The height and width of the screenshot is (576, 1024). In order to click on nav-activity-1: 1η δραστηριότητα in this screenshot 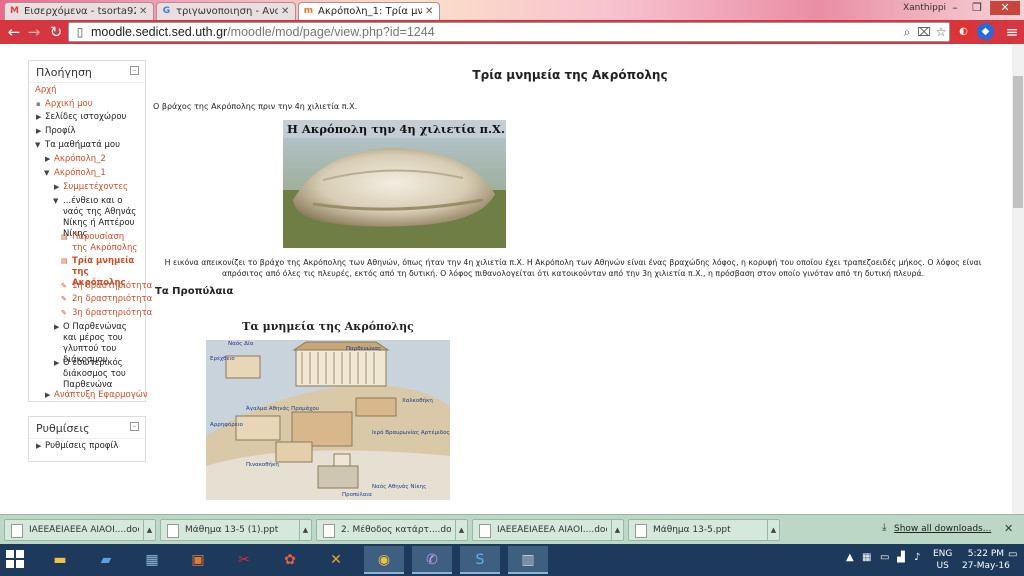, I will do `click(112, 286)`.